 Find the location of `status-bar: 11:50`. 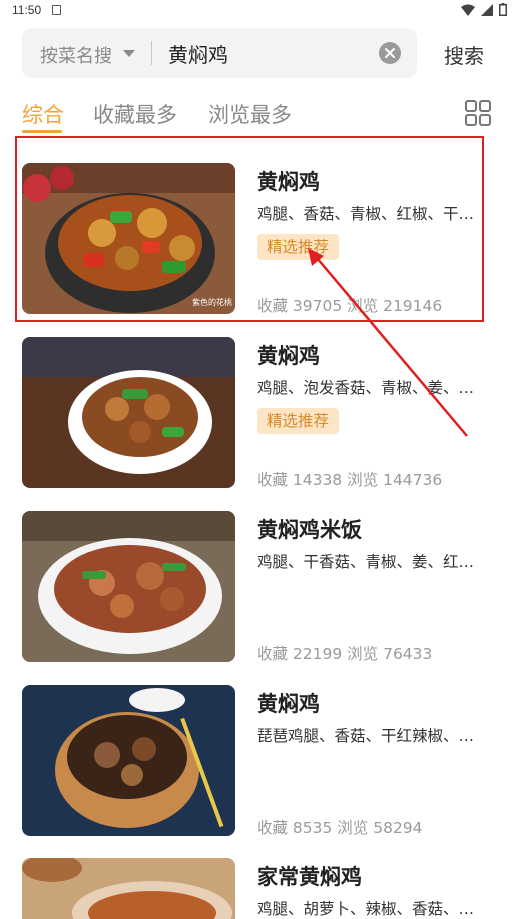

status-bar: 11:50 is located at coordinates (258, 11).